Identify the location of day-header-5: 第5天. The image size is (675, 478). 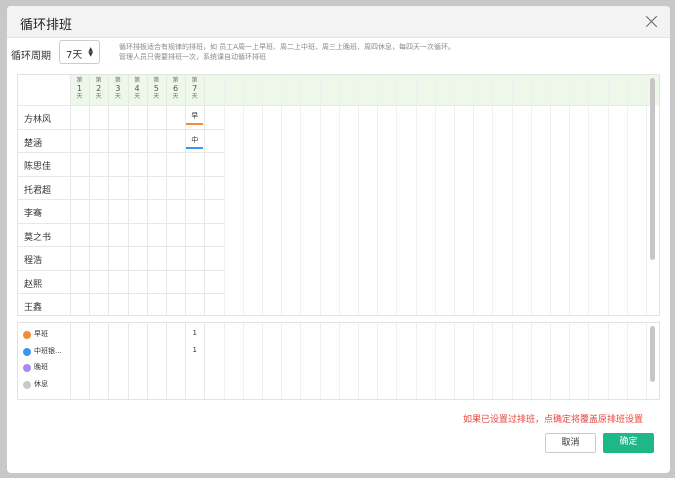
(156, 90).